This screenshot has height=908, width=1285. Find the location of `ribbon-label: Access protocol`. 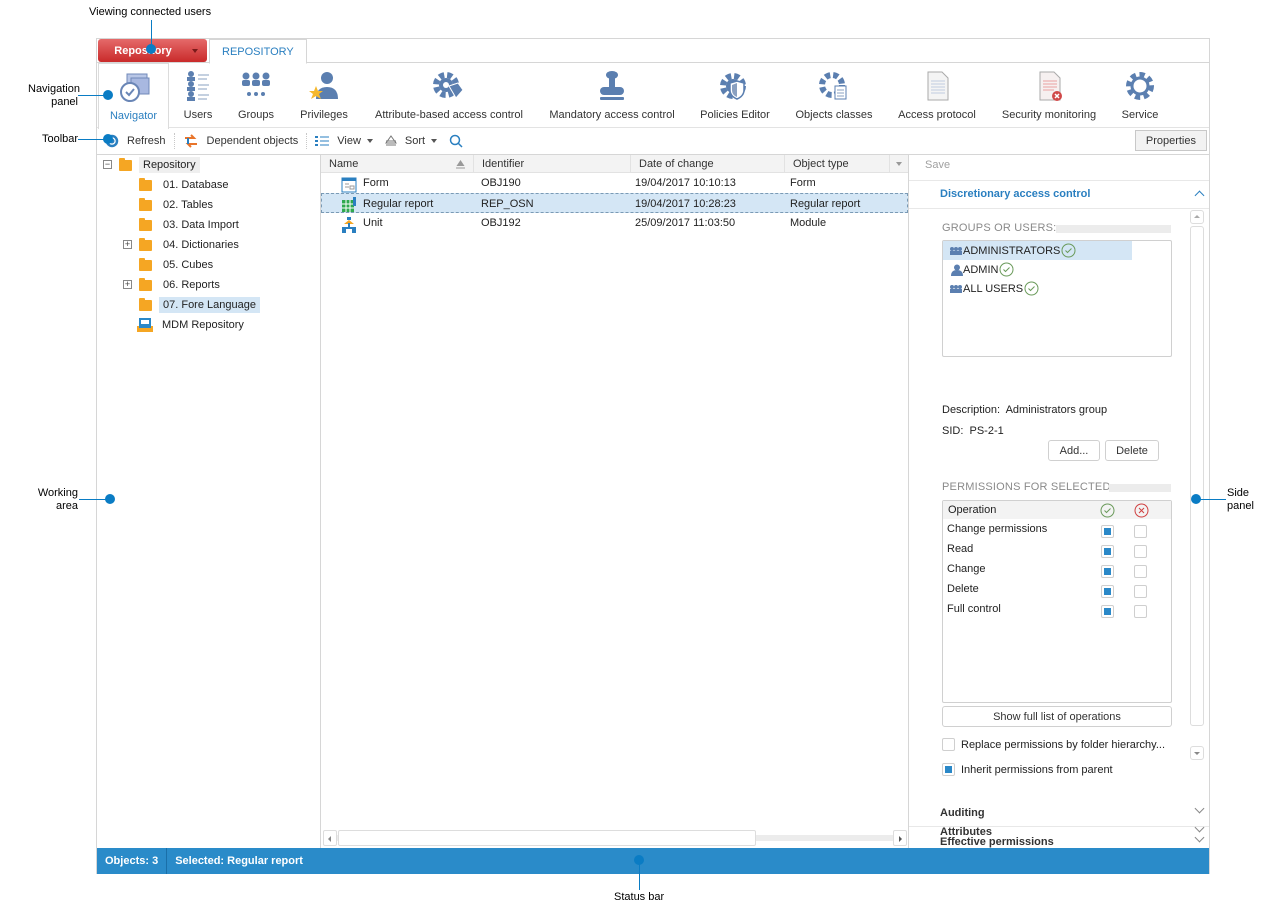

ribbon-label: Access protocol is located at coordinates (937, 115).